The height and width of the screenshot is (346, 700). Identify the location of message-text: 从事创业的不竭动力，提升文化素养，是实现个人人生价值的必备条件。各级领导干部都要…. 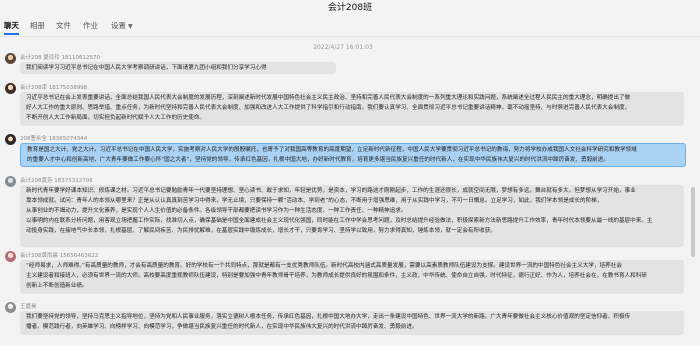
(216, 211).